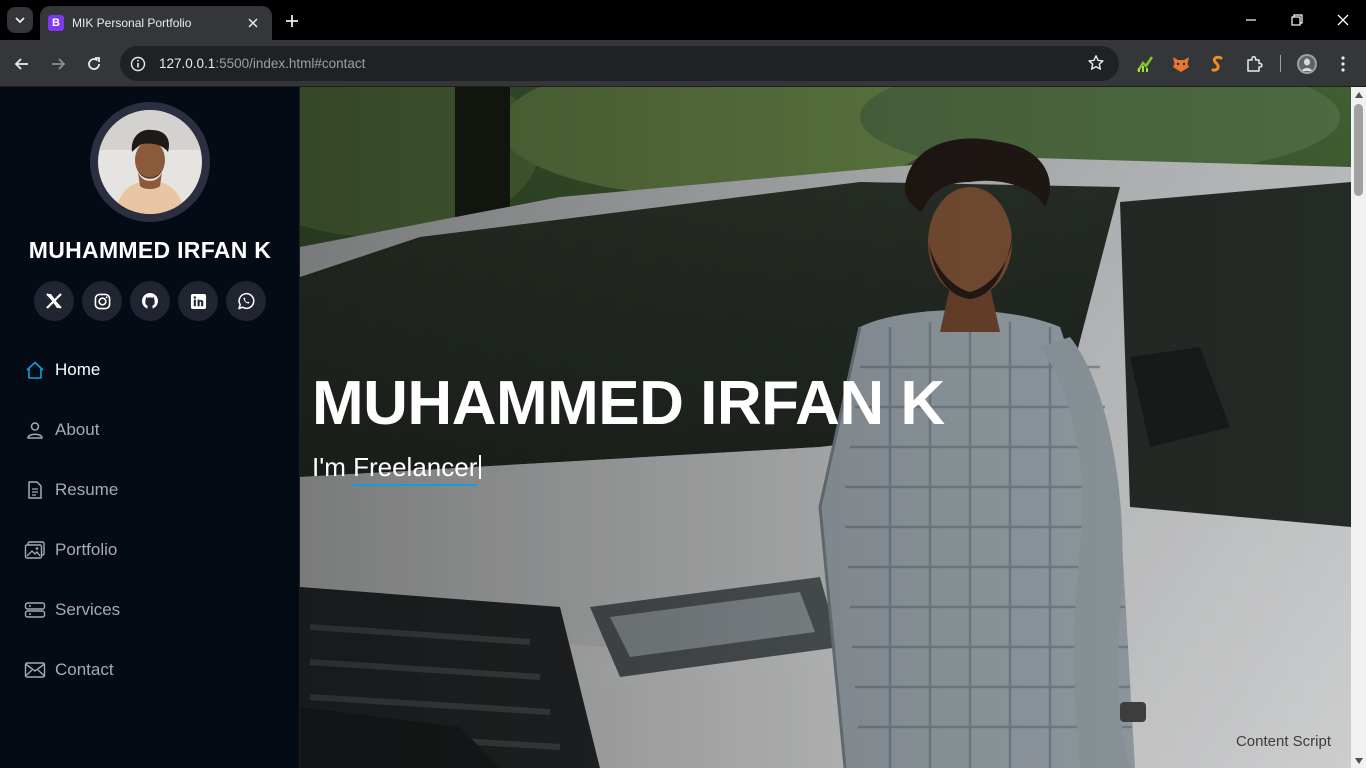 Image resolution: width=1366 pixels, height=768 pixels. I want to click on social-links, so click(150, 301).